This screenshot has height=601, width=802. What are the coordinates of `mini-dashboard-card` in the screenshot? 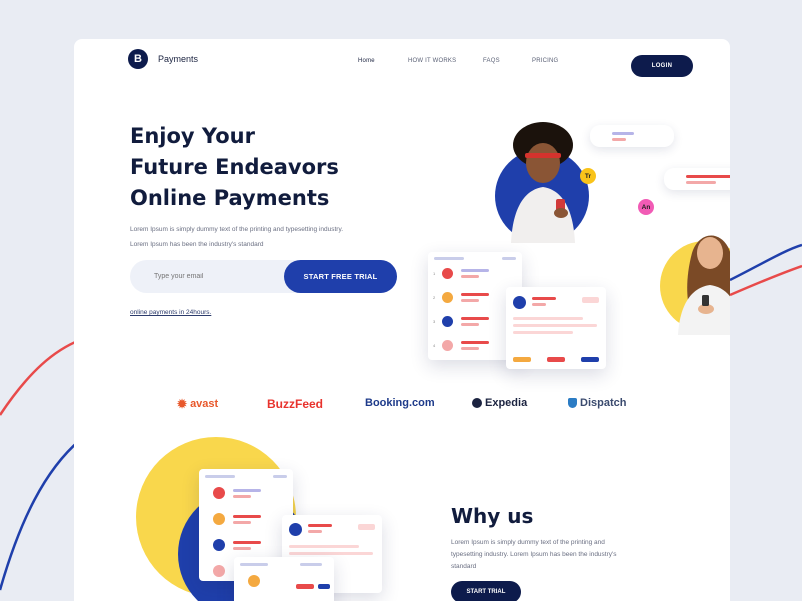 It's located at (284, 579).